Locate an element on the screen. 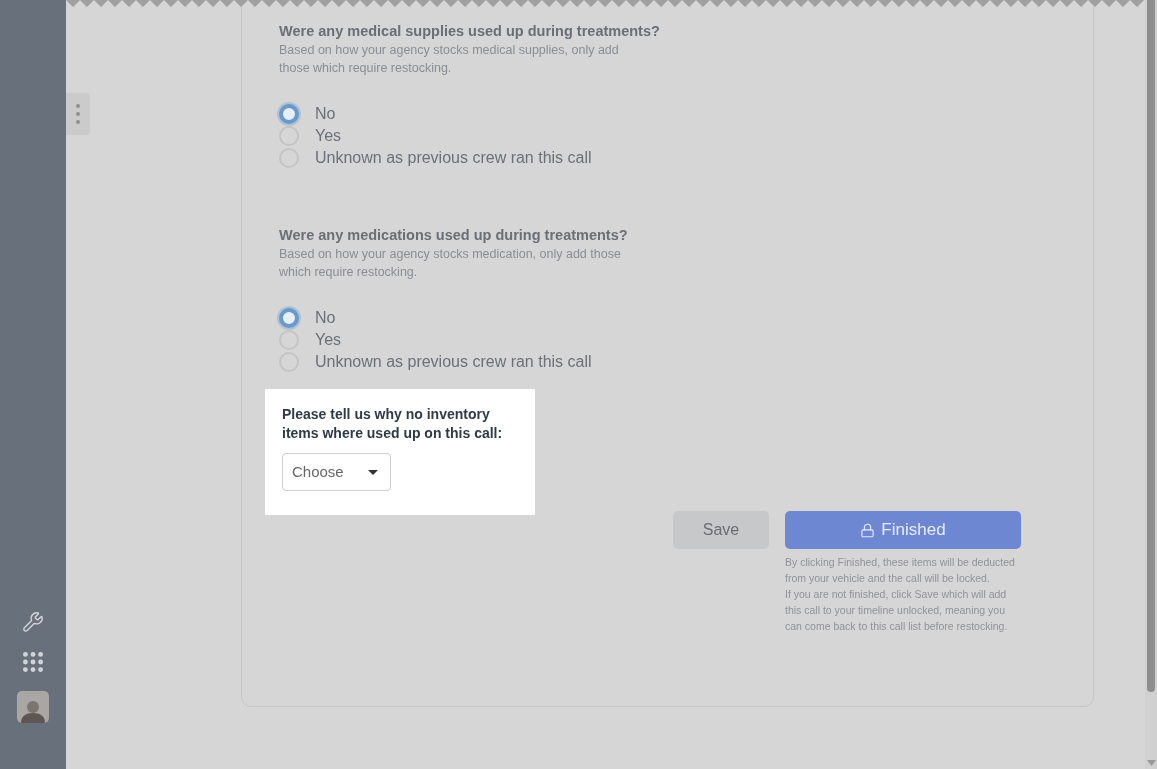 This screenshot has height=769, width=1157. scrollbar-thumb is located at coordinates (1151, 346).